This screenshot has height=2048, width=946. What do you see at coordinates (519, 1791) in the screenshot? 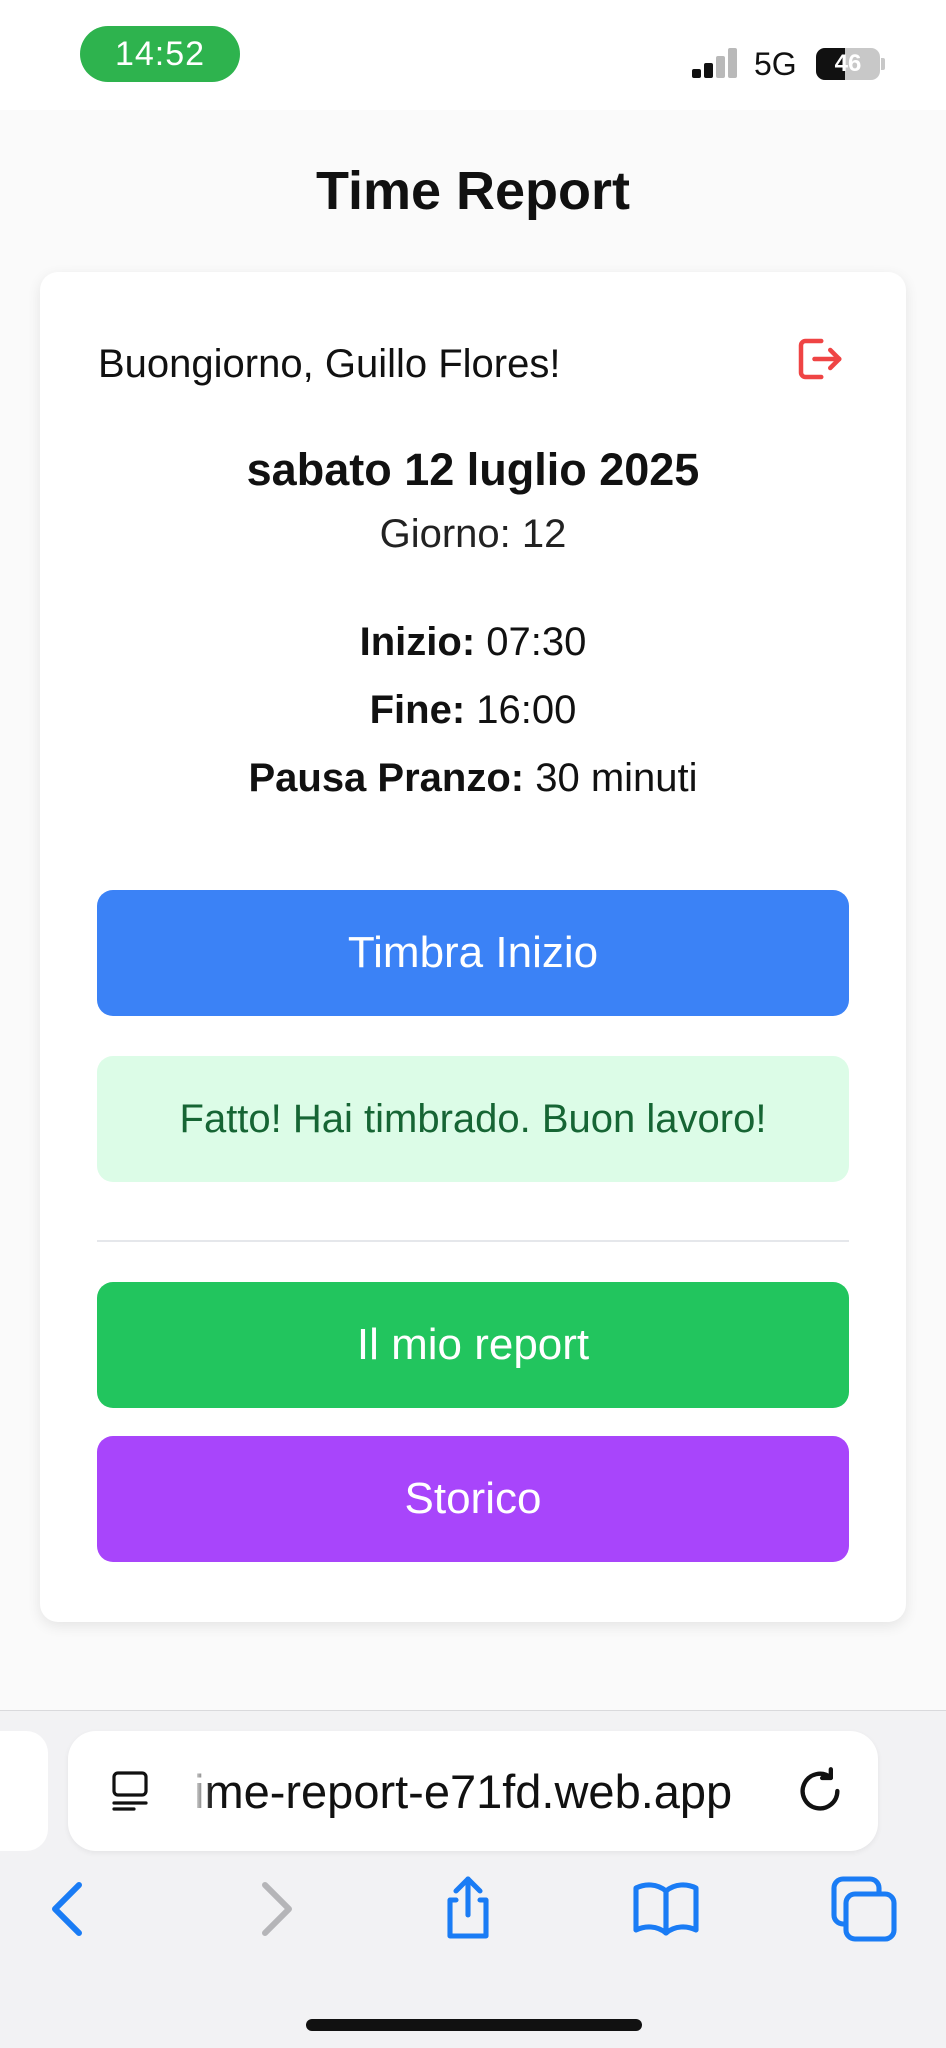
I see `url-text: ime-report-e71fd.web.app` at bounding box center [519, 1791].